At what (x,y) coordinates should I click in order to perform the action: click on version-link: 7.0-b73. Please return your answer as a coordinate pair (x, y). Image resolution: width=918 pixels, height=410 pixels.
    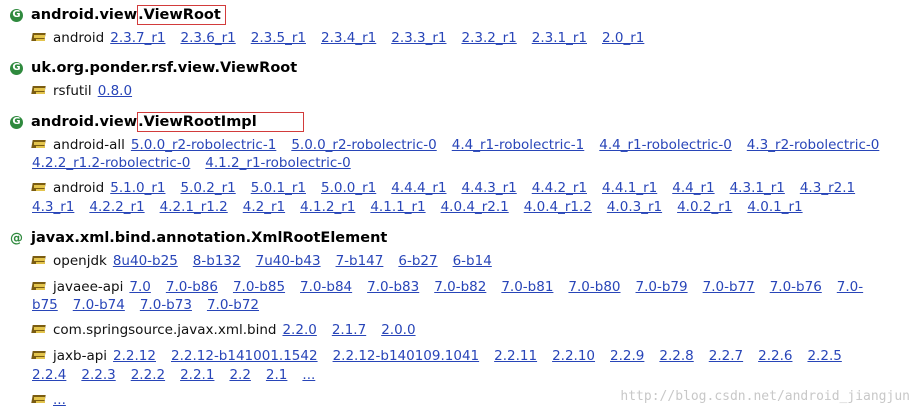
    Looking at the image, I should click on (166, 305).